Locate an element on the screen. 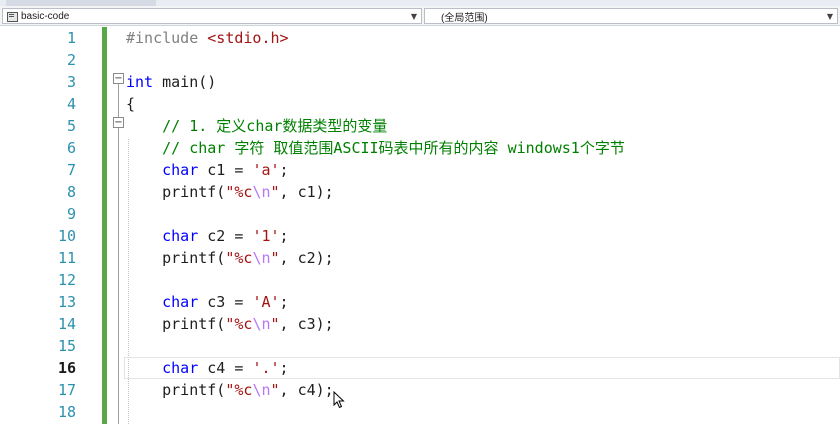  line-number: 17 is located at coordinates (66, 390).